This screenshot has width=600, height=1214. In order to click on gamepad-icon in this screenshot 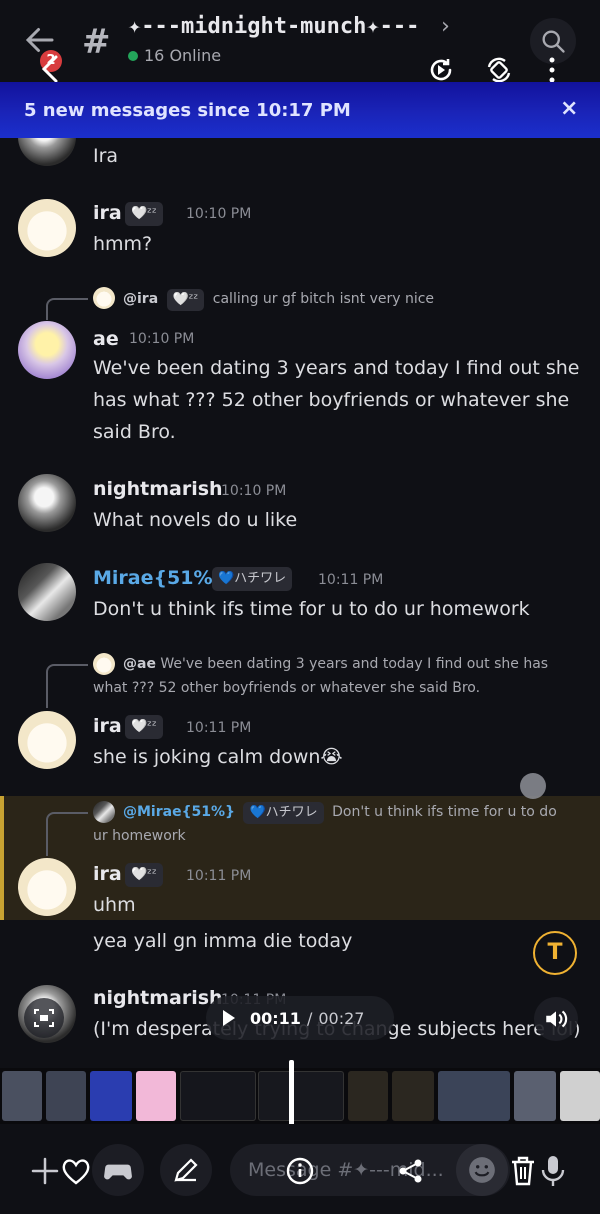, I will do `click(118, 1172)`.